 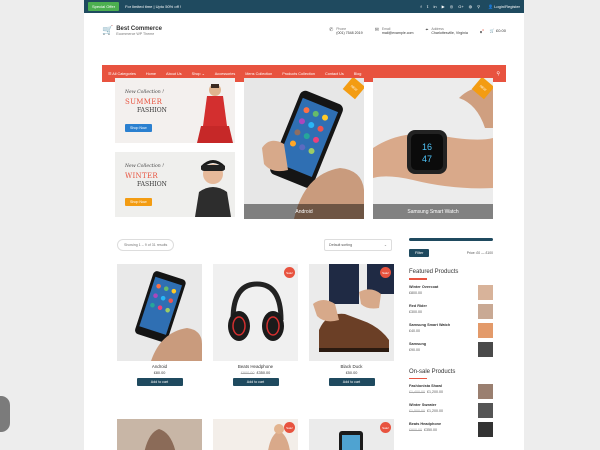 I want to click on featured-item: Samsung £90.00, so click(x=451, y=351).